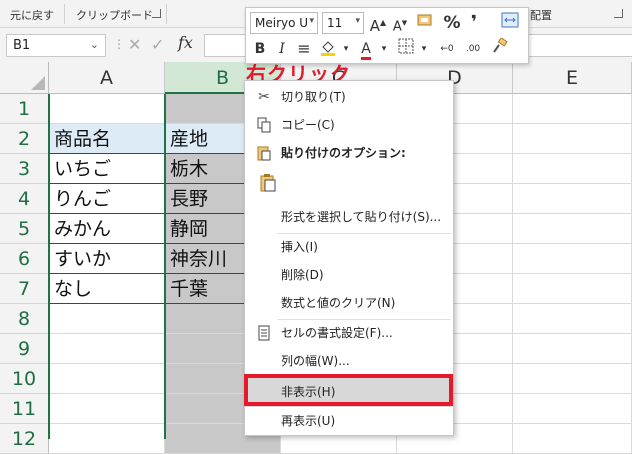  What do you see at coordinates (107, 379) in the screenshot?
I see `cell-a10` at bounding box center [107, 379].